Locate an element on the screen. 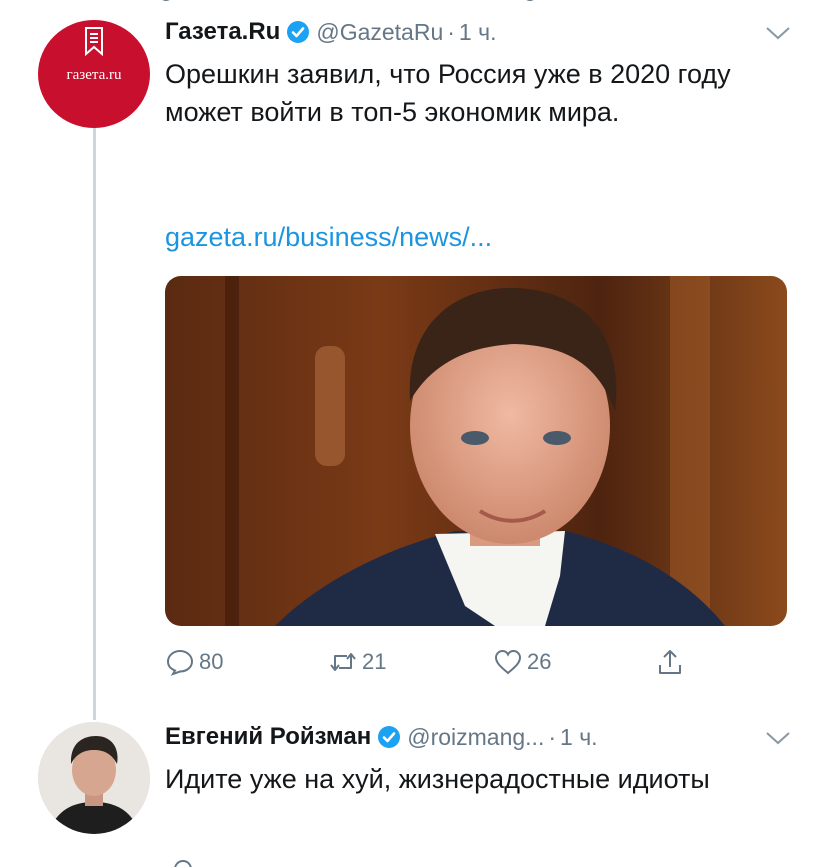 The height and width of the screenshot is (867, 827). retweet-icon is located at coordinates (343, 662).